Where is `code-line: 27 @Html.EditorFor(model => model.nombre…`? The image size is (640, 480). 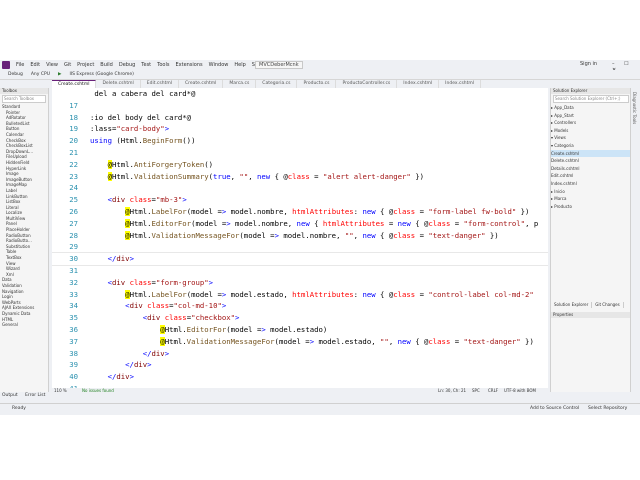
code-line: 27 @Html.EditorFor(model => model.nombre… is located at coordinates (300, 224).